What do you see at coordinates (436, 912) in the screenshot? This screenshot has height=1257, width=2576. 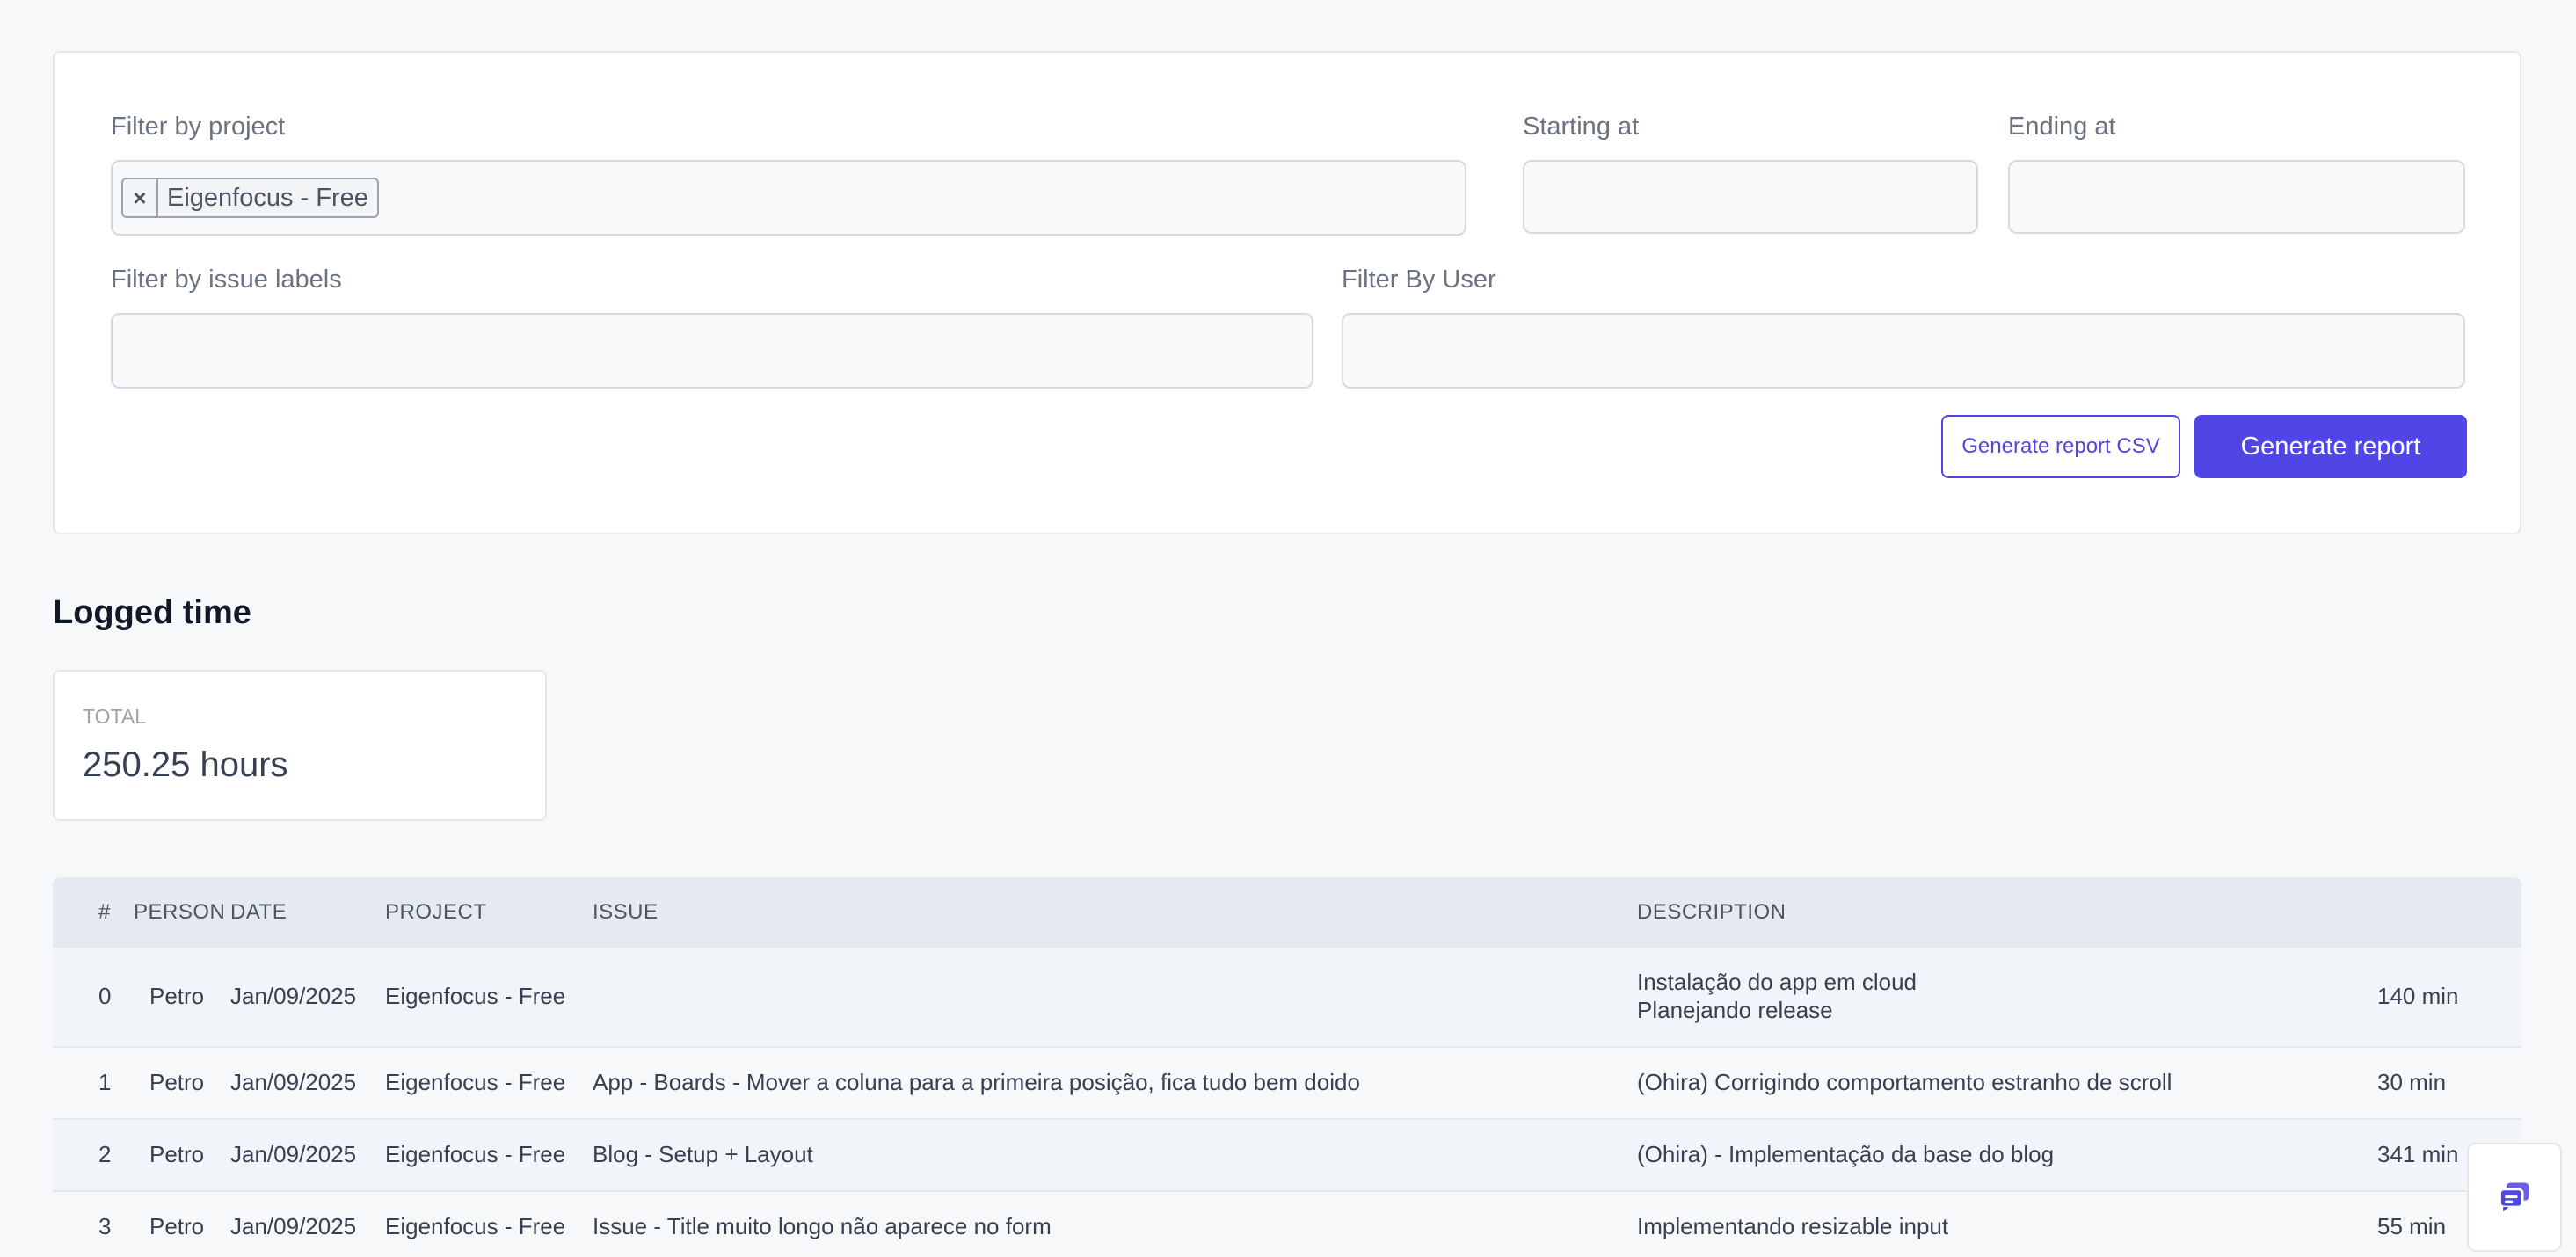 I see `header-project: PROJECT` at bounding box center [436, 912].